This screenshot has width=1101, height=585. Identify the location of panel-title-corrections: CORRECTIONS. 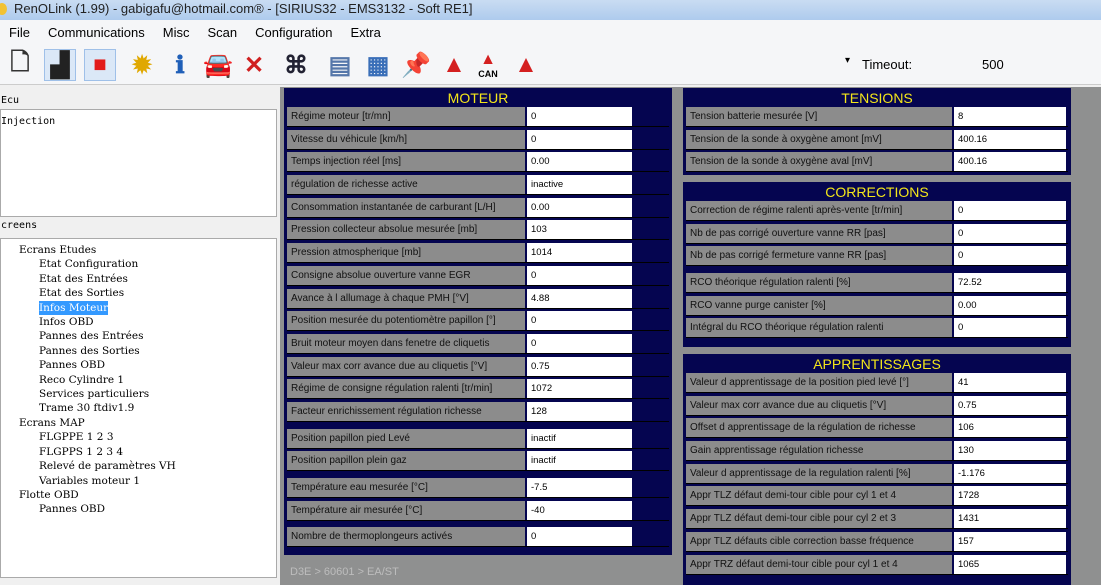
(877, 192).